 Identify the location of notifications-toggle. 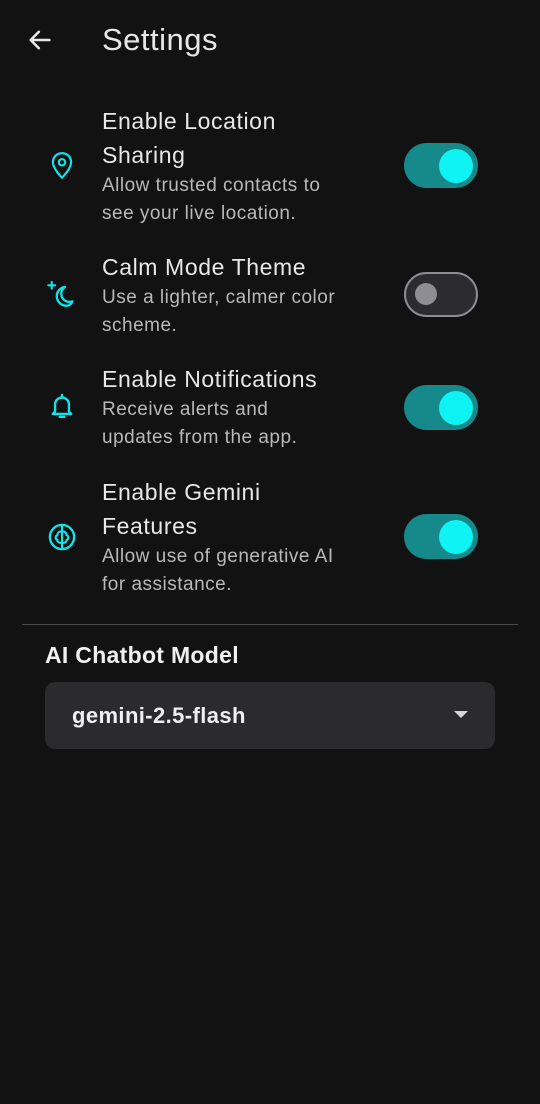
(441, 407).